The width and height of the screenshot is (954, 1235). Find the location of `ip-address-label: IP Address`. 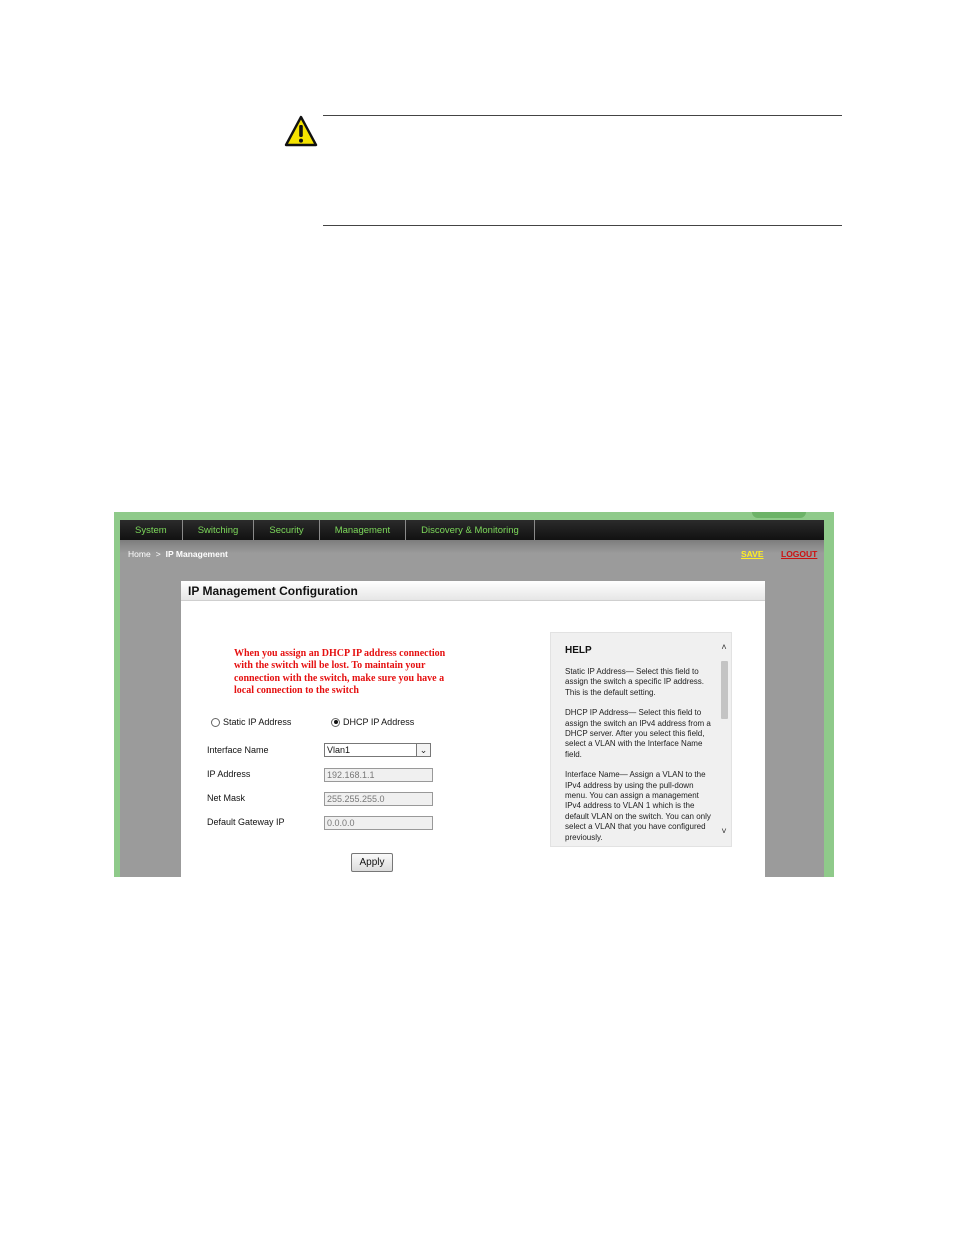

ip-address-label: IP Address is located at coordinates (229, 774).